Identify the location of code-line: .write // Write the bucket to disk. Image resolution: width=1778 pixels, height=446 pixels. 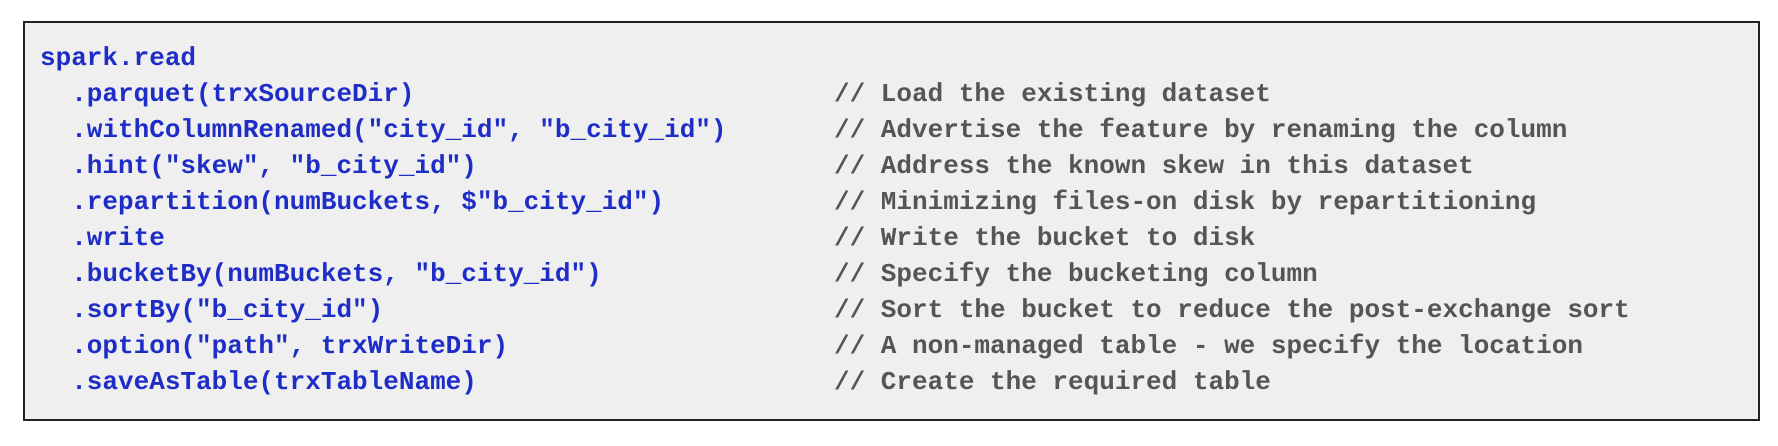
(835, 238).